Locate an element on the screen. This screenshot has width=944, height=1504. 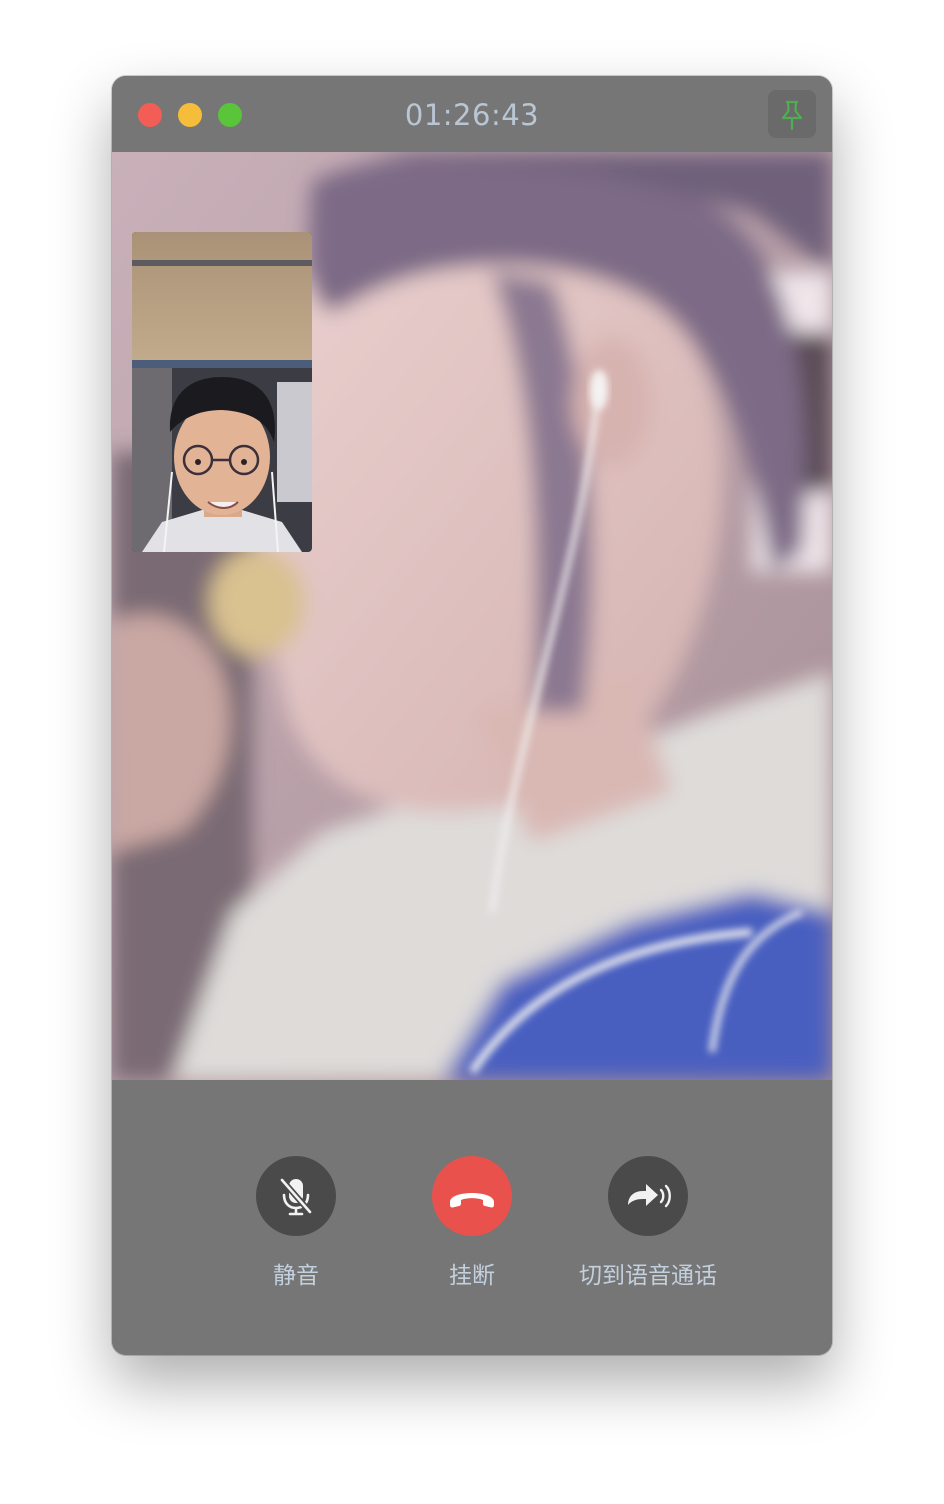
title-bar: 01:26:43 is located at coordinates (472, 114).